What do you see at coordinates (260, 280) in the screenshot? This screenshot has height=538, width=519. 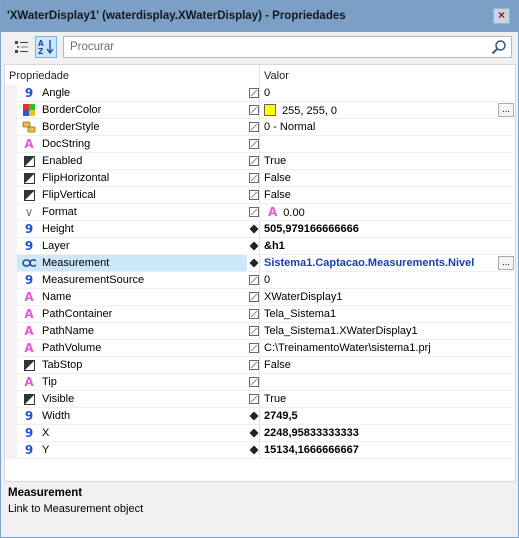 I see `property-row-measurementsource: 9 MeasurementSource 0` at bounding box center [260, 280].